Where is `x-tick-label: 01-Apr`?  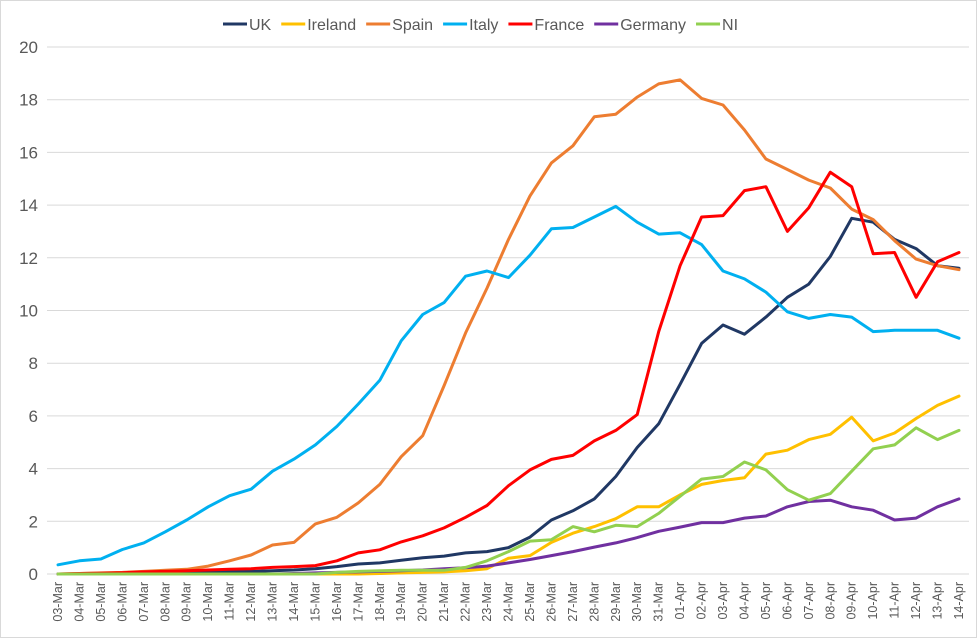 x-tick-label: 01-Apr is located at coordinates (680, 601).